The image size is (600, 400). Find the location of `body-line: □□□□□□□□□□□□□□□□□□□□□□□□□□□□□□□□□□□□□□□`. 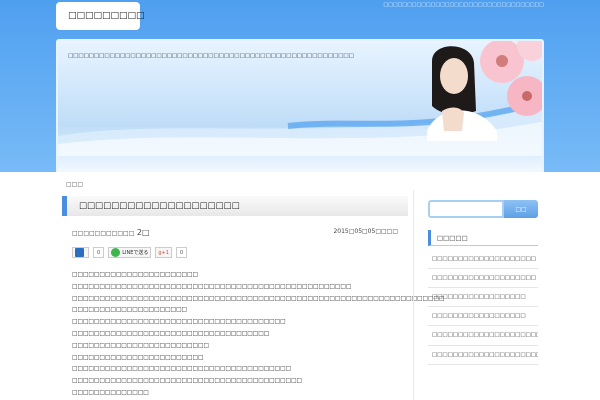

body-line: □□□□□□□□□□□□□□□□□□□□□□□□□□□□□□□□□□□□□□□ is located at coordinates (179, 322).